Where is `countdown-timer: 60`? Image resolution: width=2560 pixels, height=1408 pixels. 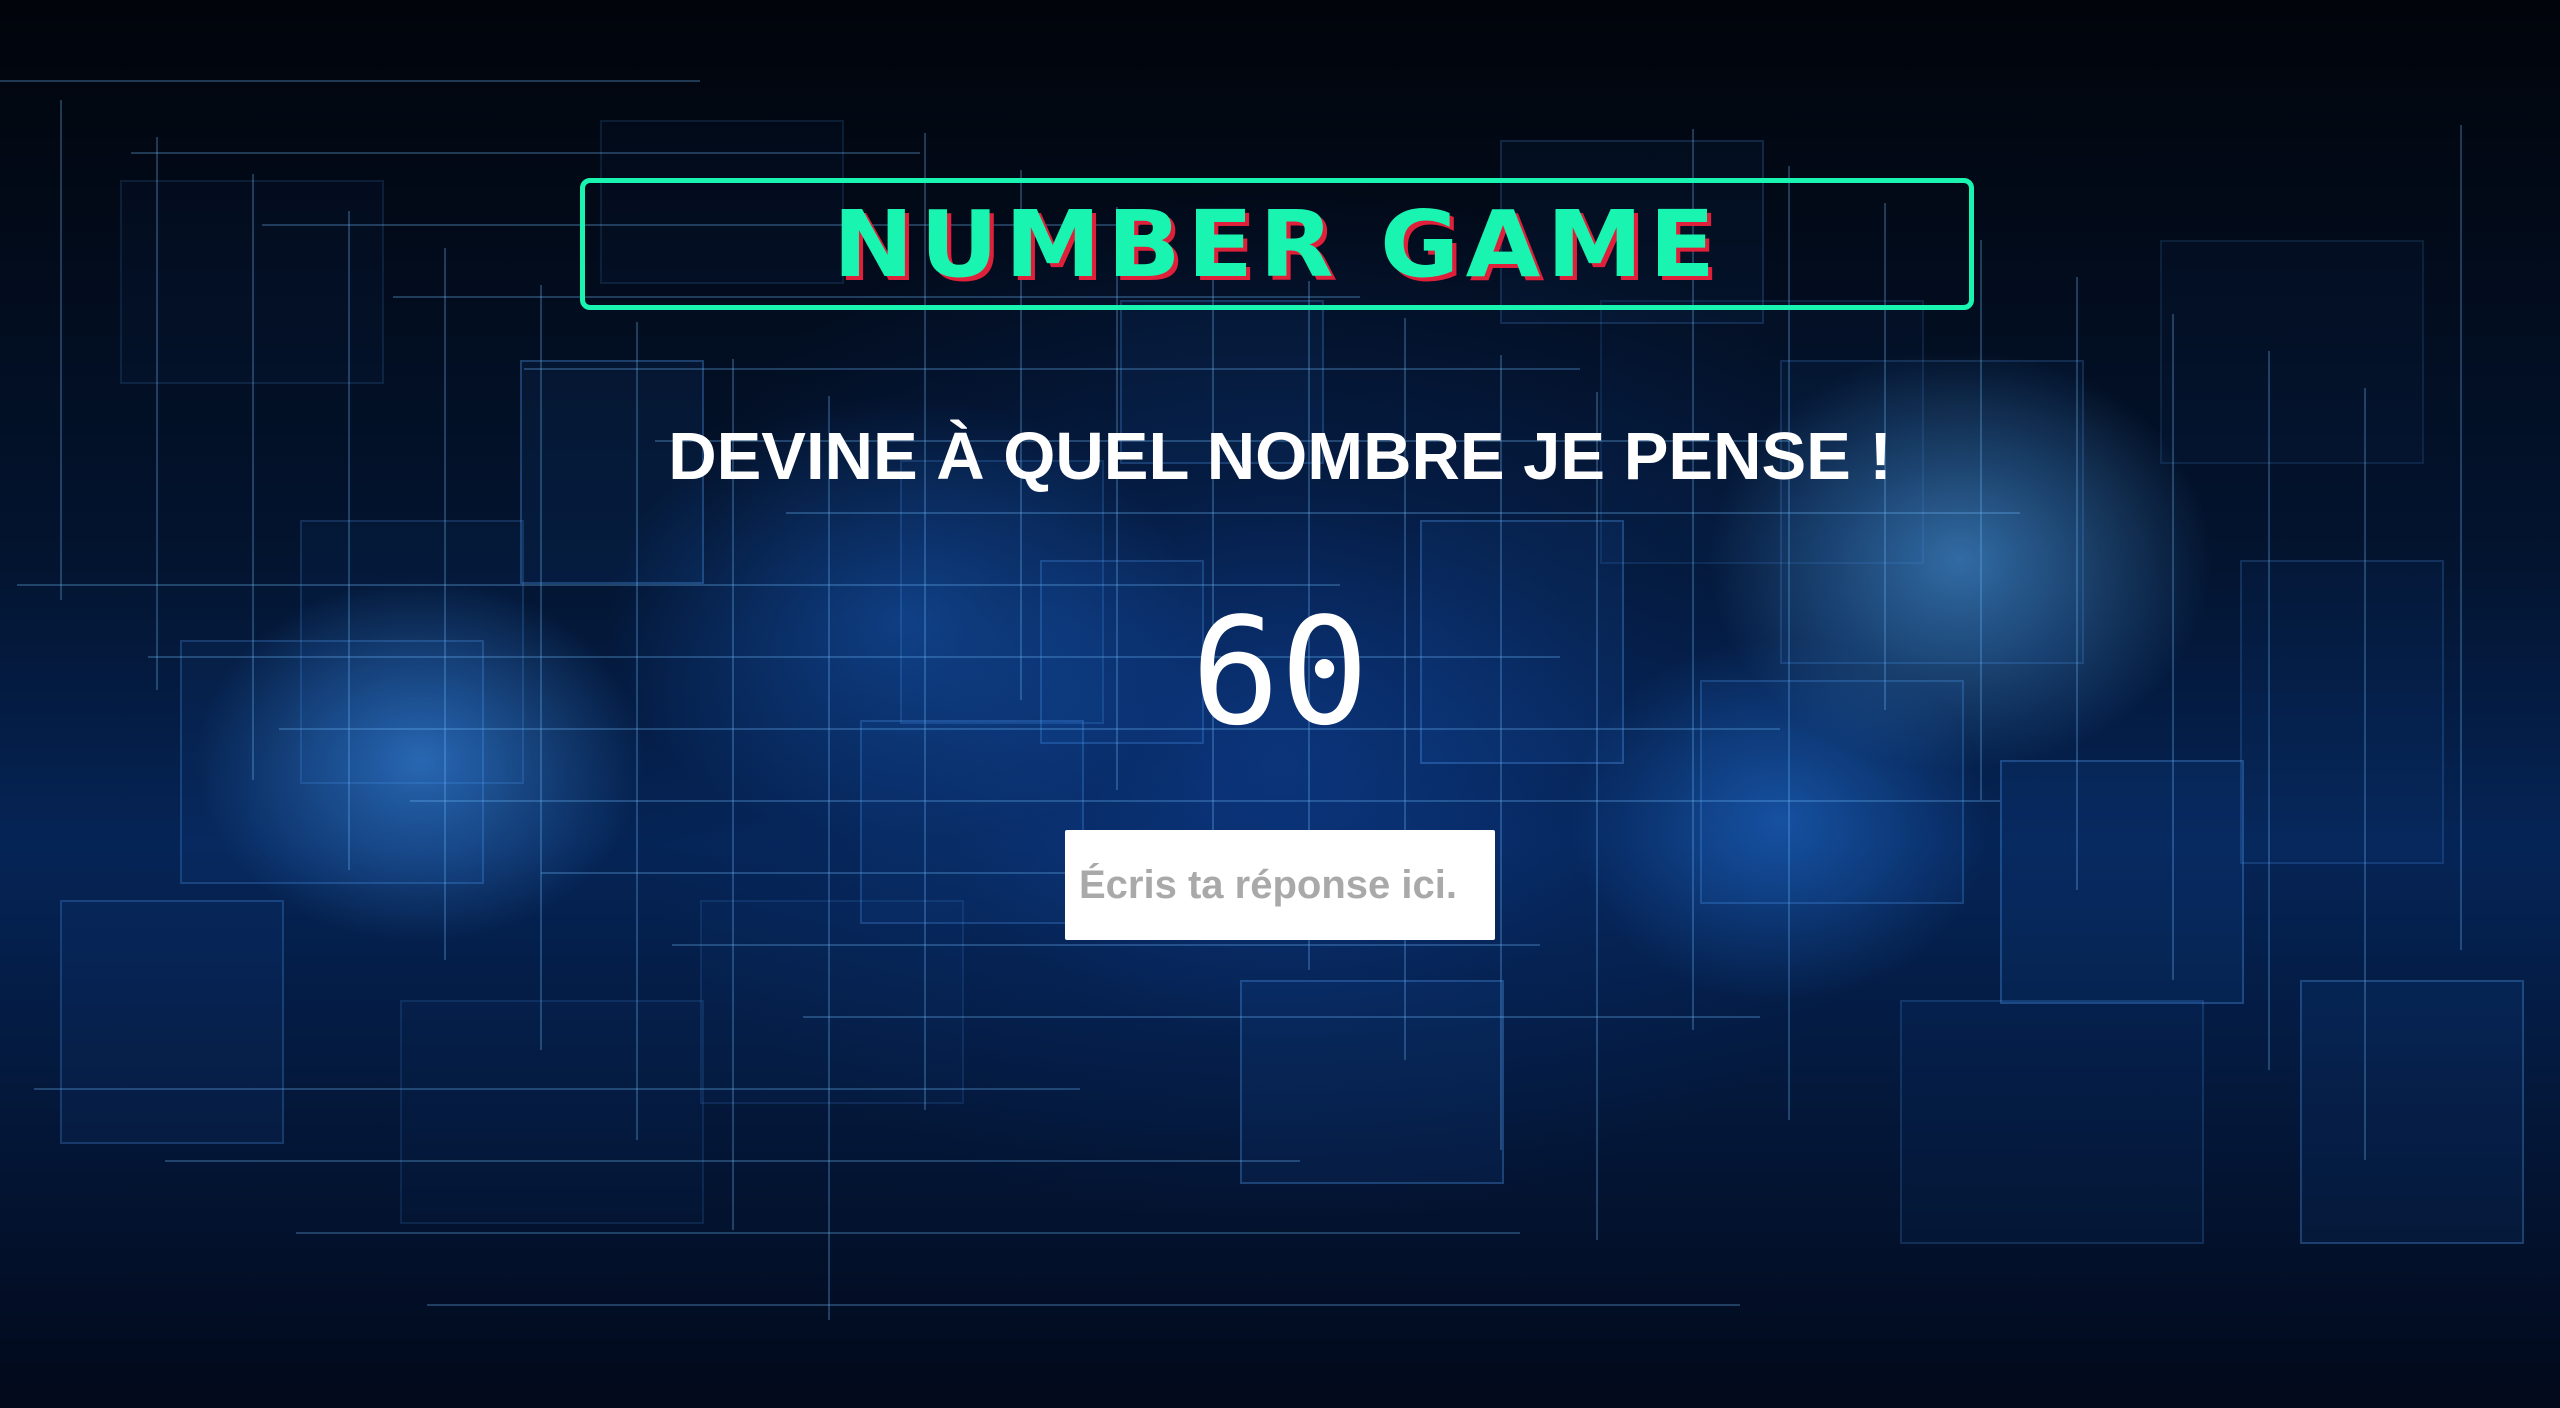
countdown-timer: 60 is located at coordinates (1280, 672).